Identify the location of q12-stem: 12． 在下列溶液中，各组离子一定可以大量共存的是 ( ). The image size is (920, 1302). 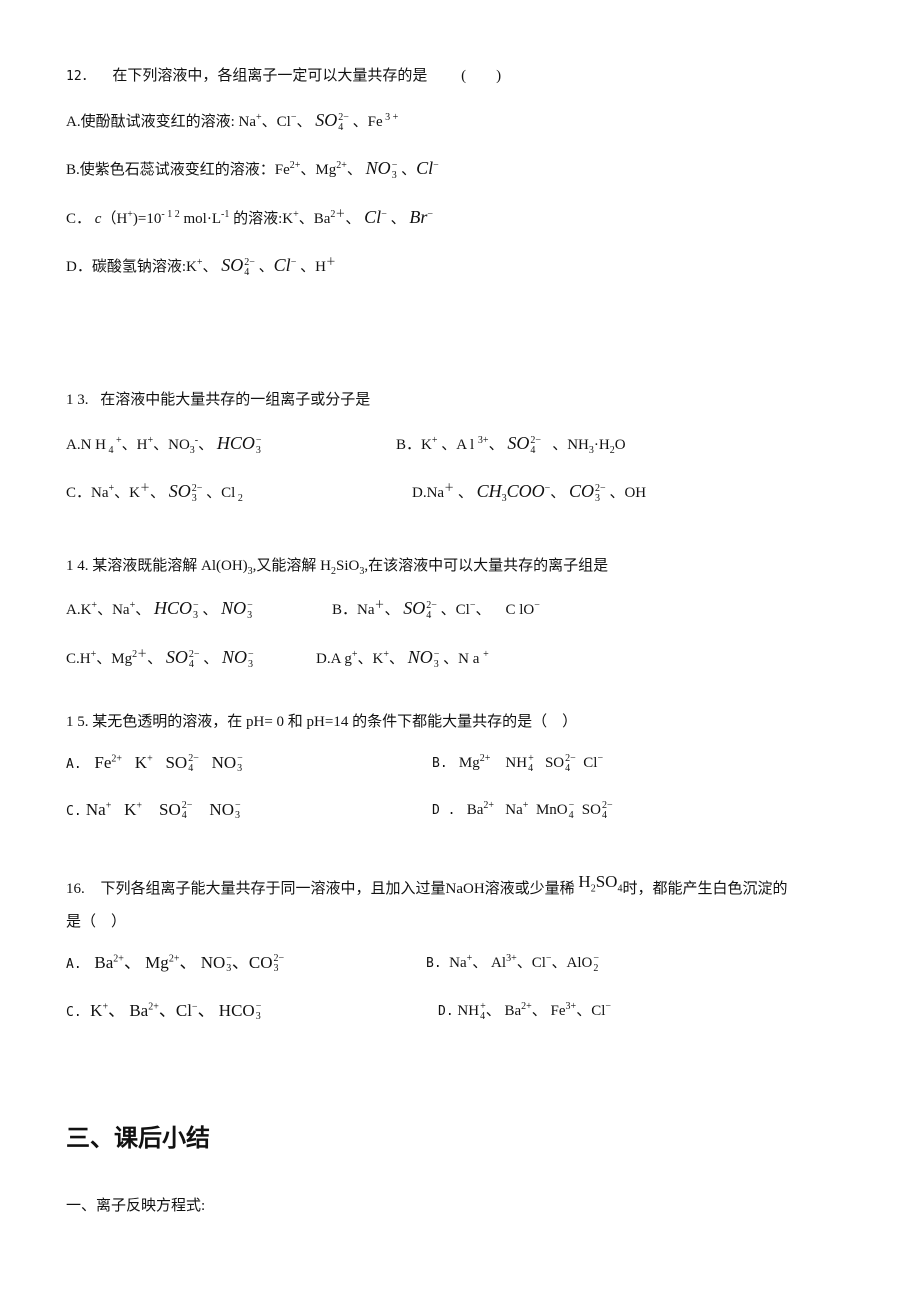
(283, 76).